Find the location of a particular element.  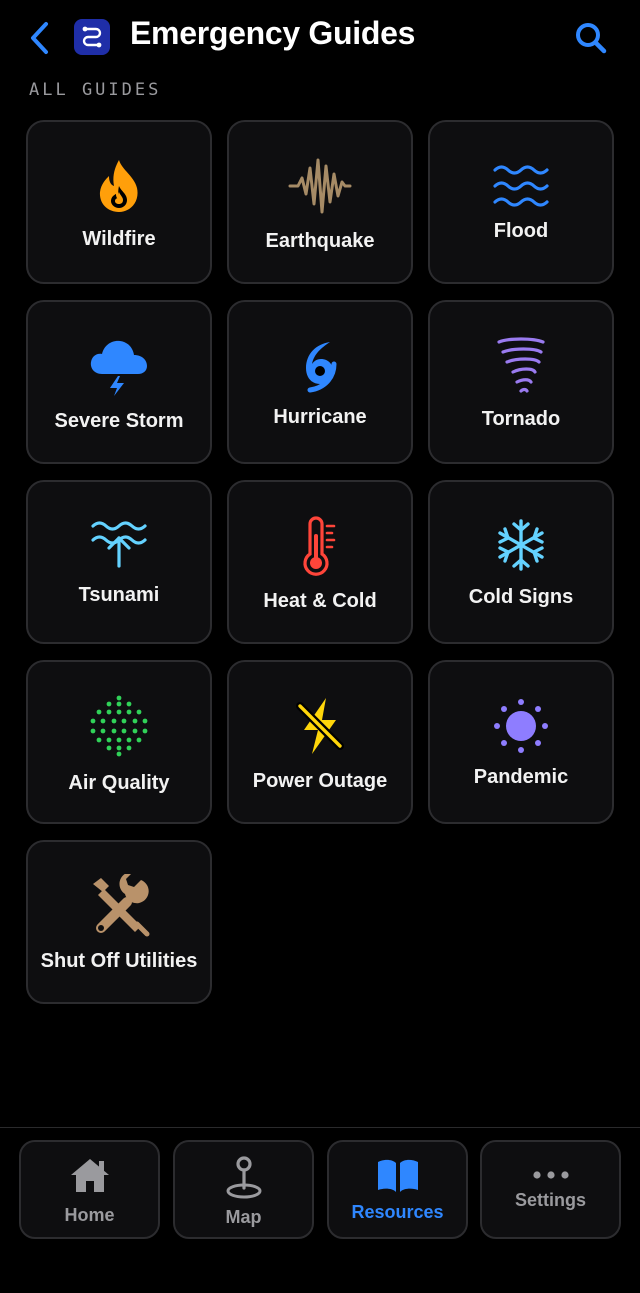

search-button is located at coordinates (591, 38).